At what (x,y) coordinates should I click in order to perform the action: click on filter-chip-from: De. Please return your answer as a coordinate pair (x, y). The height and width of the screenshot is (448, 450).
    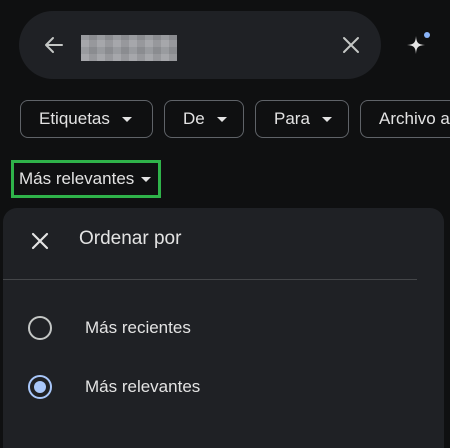
    Looking at the image, I should click on (204, 119).